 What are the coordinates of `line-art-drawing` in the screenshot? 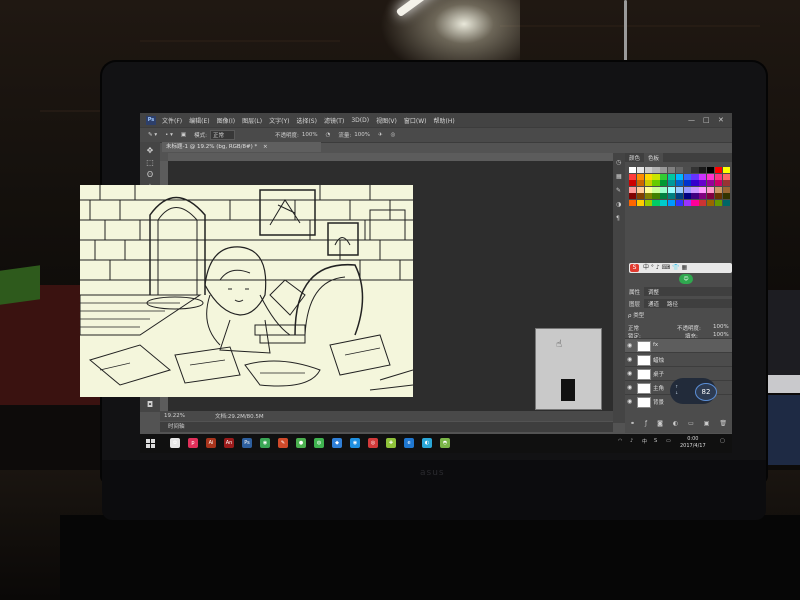 It's located at (246, 291).